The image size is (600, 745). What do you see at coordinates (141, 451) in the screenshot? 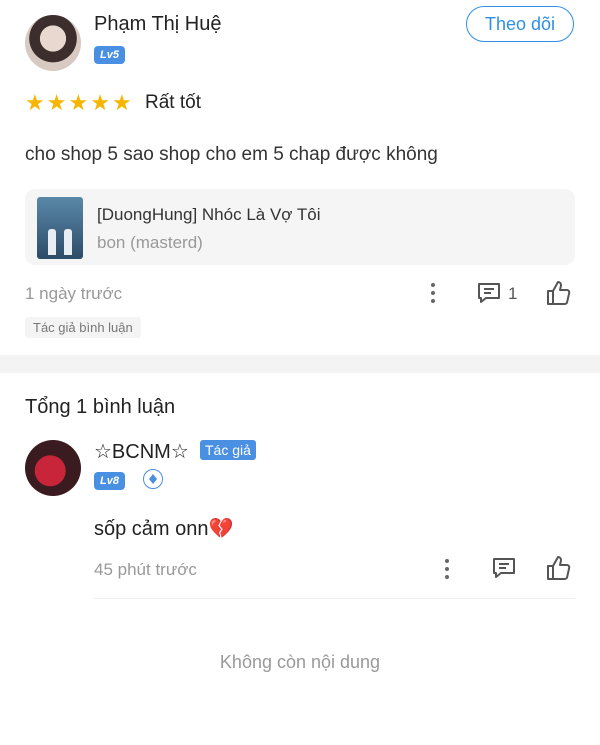
I see `replier-name: ☆BCNM☆` at bounding box center [141, 451].